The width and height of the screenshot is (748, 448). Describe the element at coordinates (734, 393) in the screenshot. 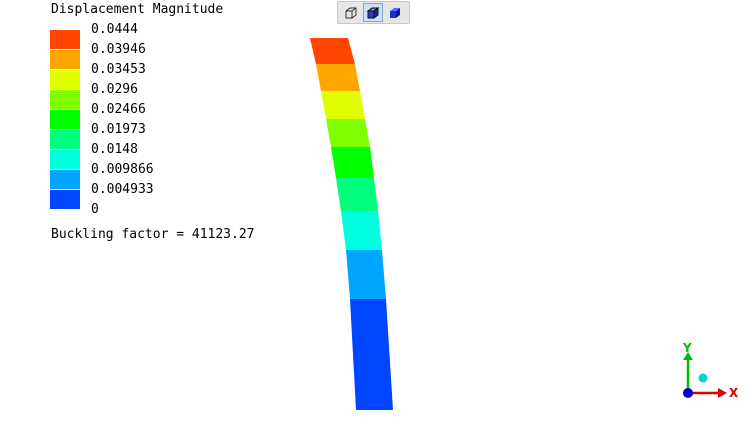

I see `x-axis-label: X` at that location.